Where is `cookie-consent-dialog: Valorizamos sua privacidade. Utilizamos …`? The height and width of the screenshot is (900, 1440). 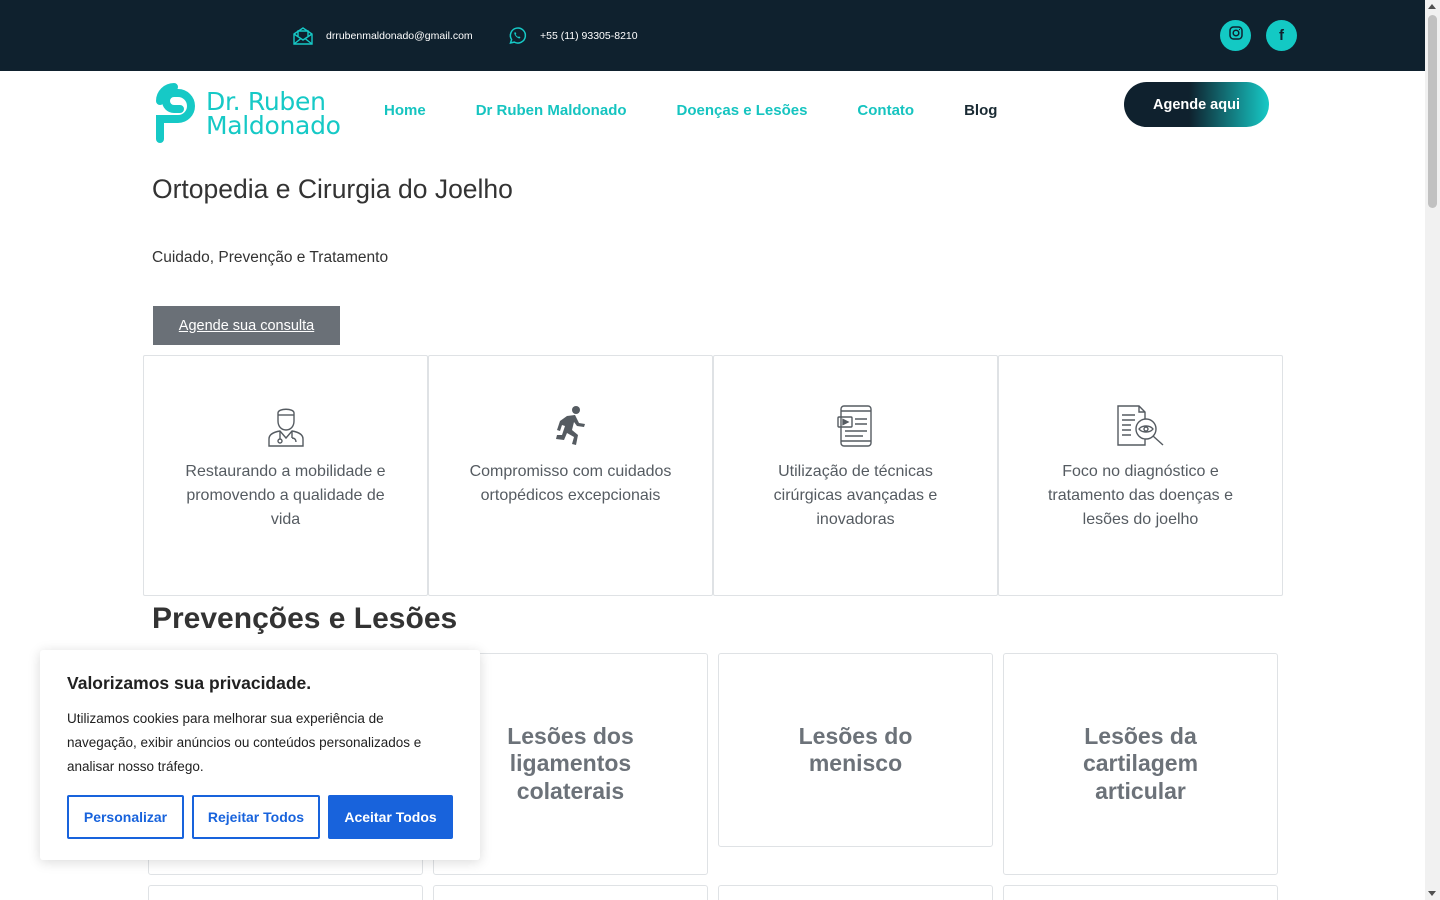
cookie-consent-dialog: Valorizamos sua privacidade. Utilizamos … is located at coordinates (260, 755).